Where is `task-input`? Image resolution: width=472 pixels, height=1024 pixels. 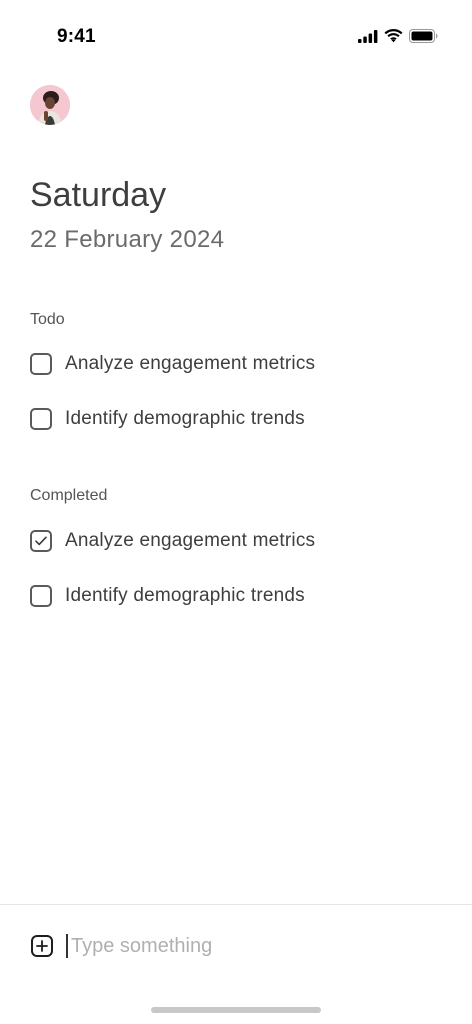
task-input is located at coordinates (241, 946).